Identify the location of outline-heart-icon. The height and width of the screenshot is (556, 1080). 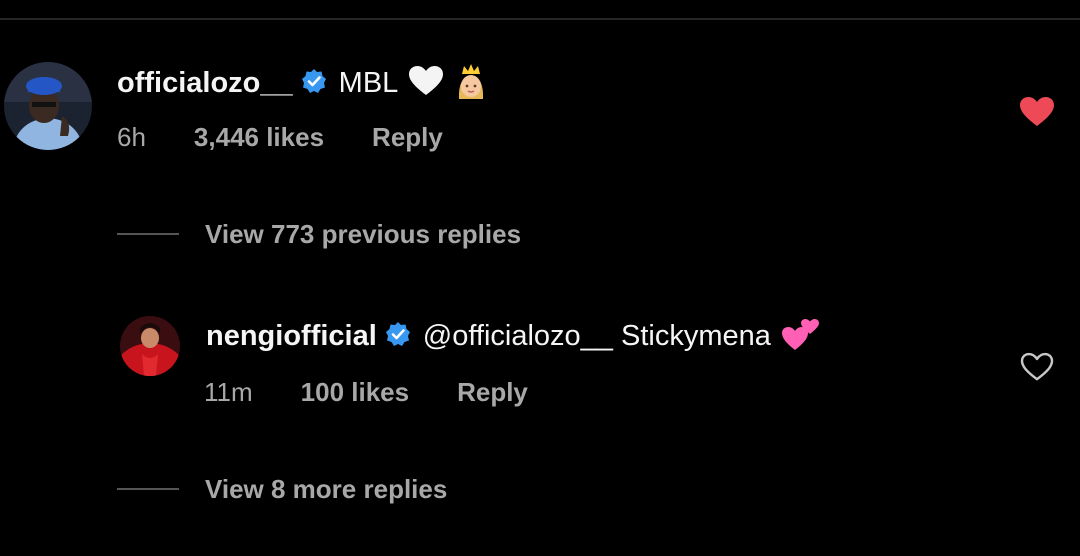
(1037, 366).